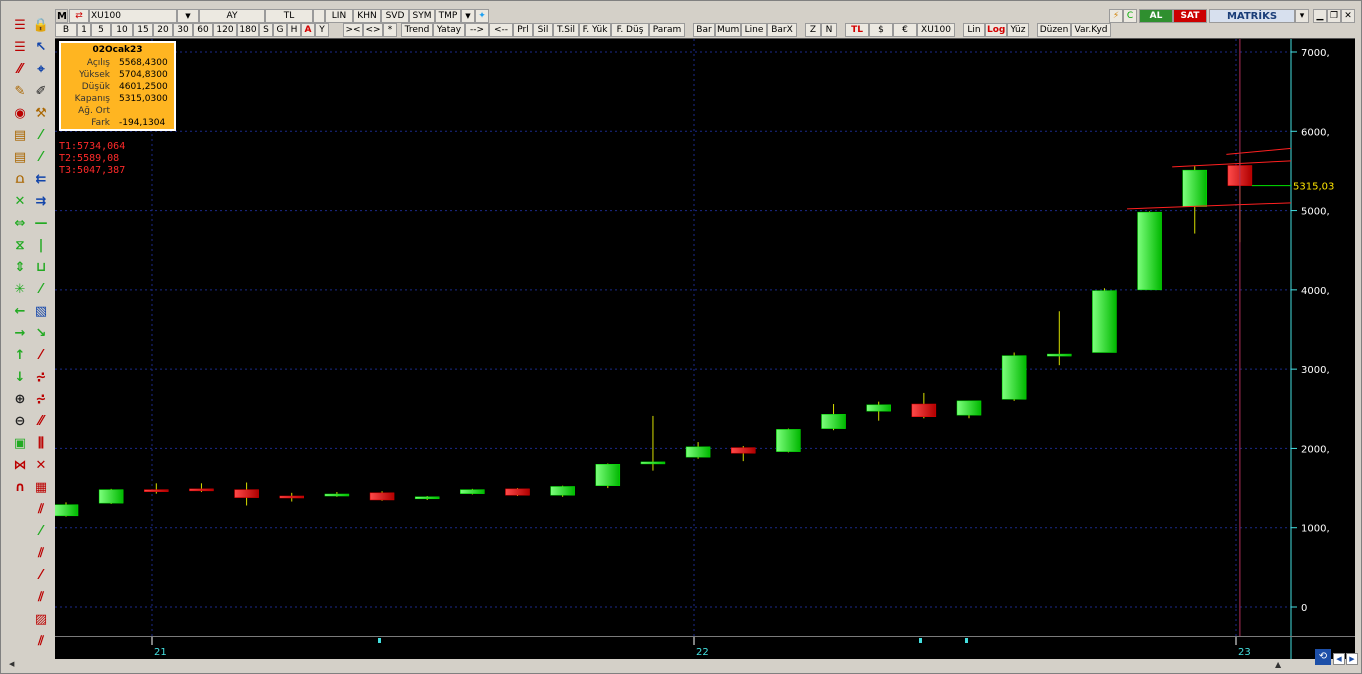 The height and width of the screenshot is (674, 1362). Describe the element at coordinates (289, 16) in the screenshot. I see `currency-select: TL` at that location.